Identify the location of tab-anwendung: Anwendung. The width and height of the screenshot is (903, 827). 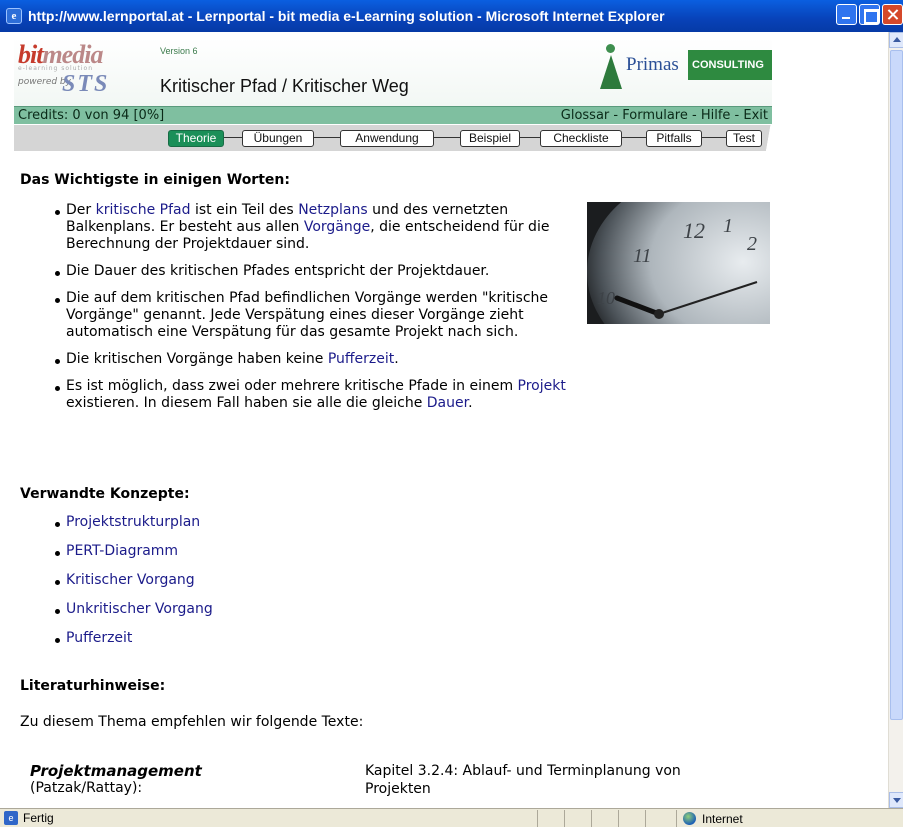
(387, 138).